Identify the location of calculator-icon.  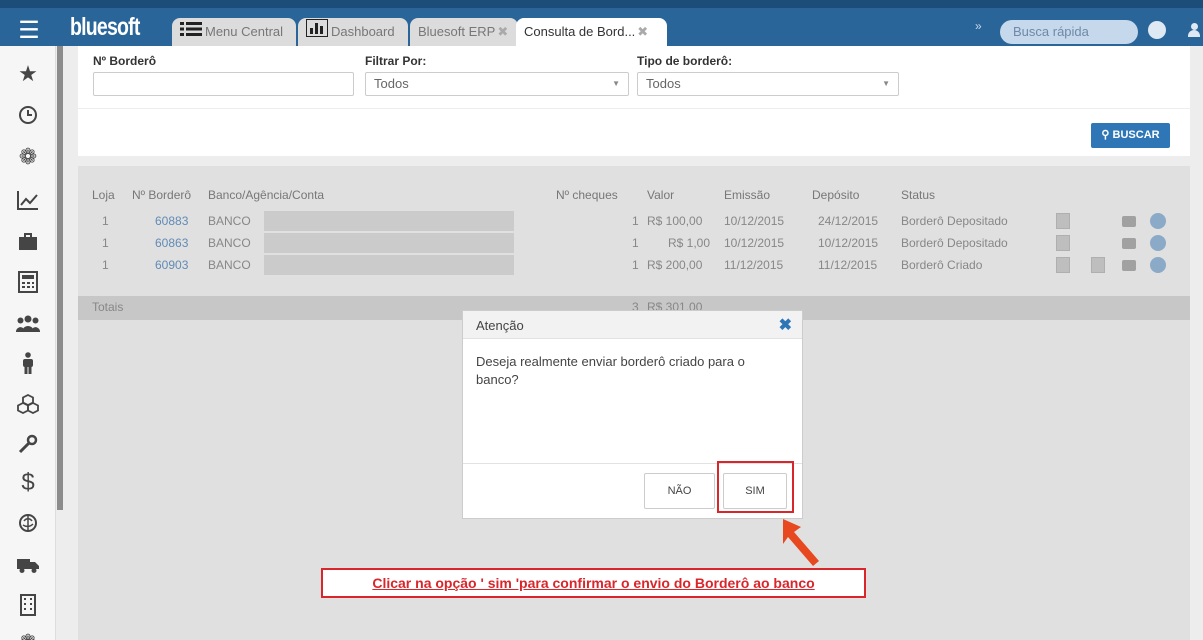
(28, 282).